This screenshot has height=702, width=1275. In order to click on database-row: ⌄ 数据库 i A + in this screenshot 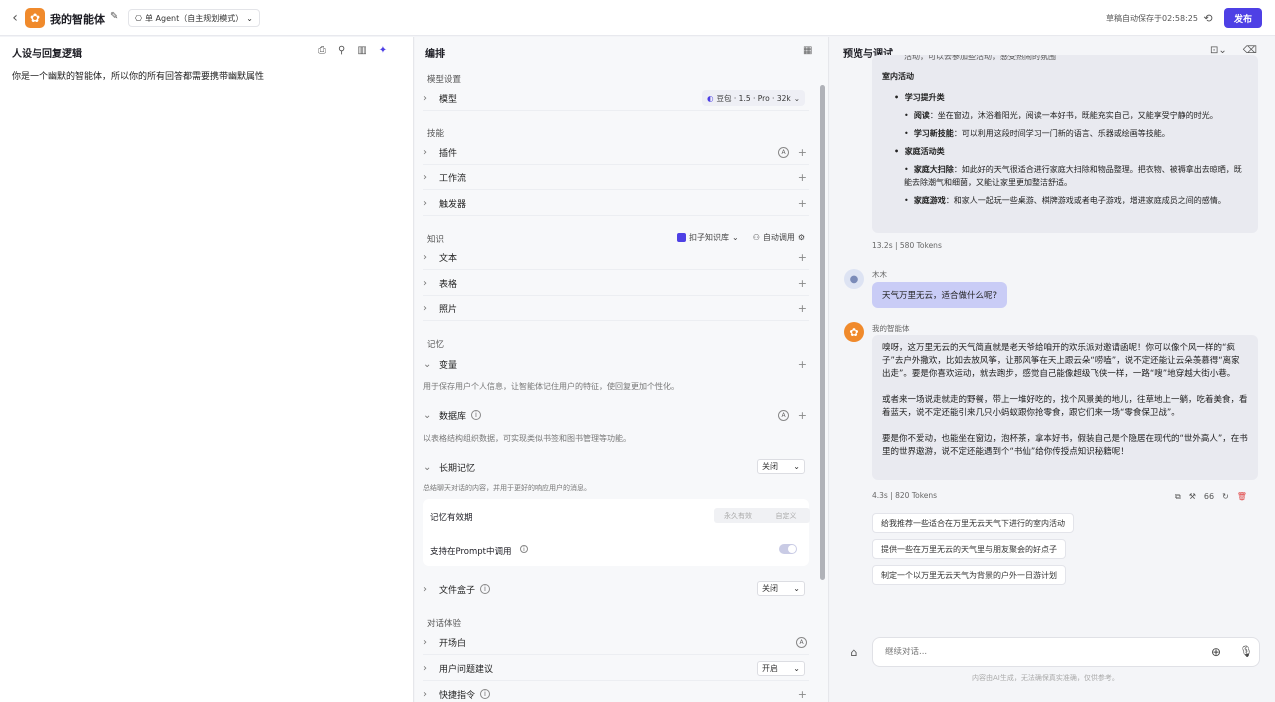, I will do `click(616, 415)`.